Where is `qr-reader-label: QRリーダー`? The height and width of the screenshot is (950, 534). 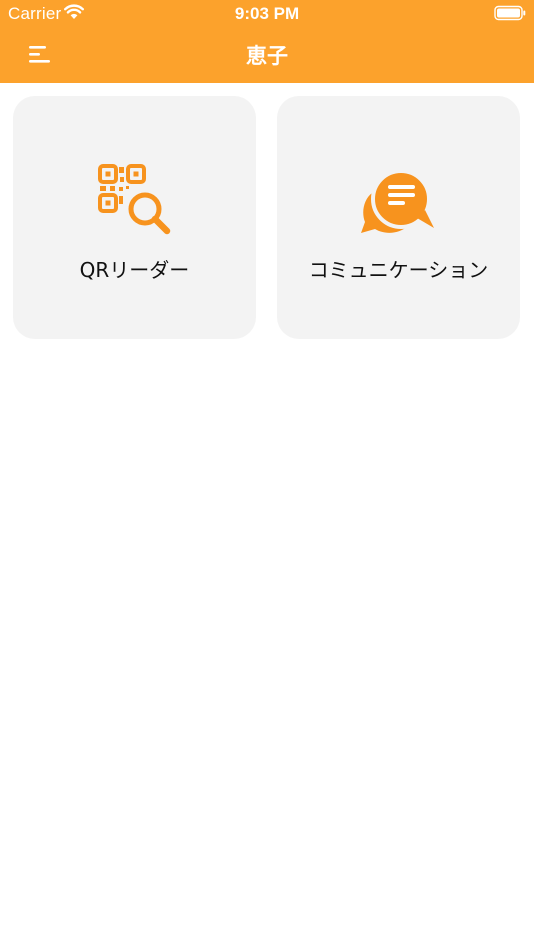 qr-reader-label: QRリーダー is located at coordinates (134, 270).